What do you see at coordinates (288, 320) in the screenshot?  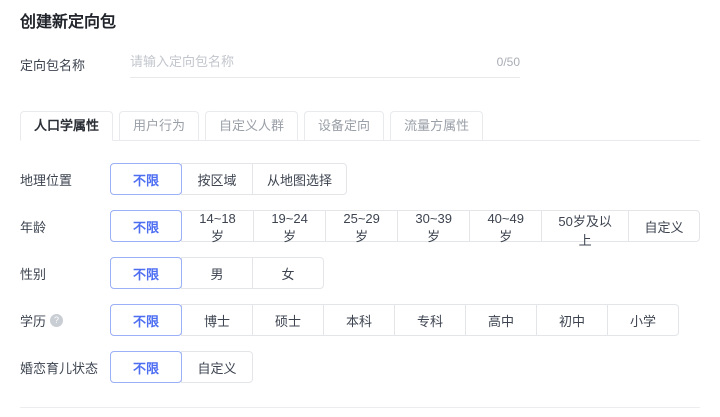 I see `option-education-2: 硕士` at bounding box center [288, 320].